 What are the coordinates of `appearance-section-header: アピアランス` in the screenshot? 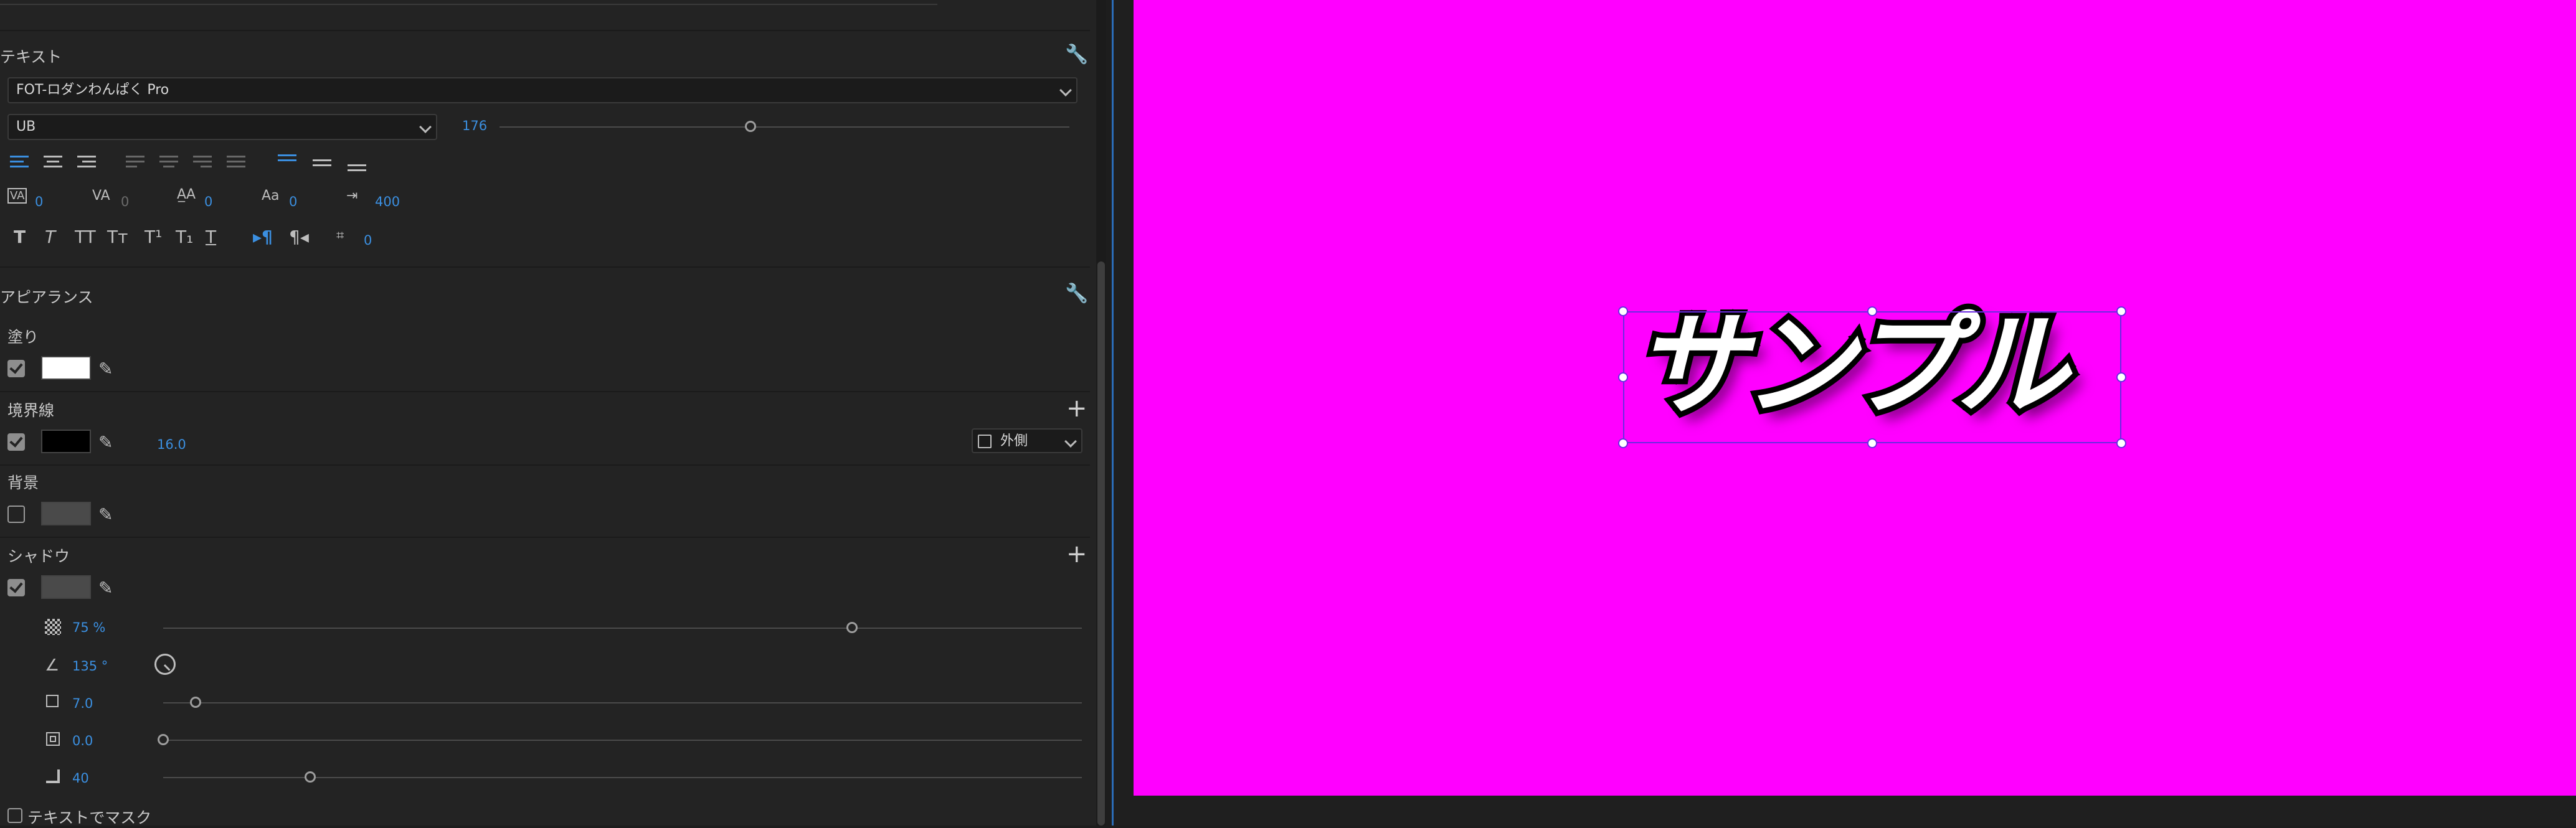 It's located at (46, 297).